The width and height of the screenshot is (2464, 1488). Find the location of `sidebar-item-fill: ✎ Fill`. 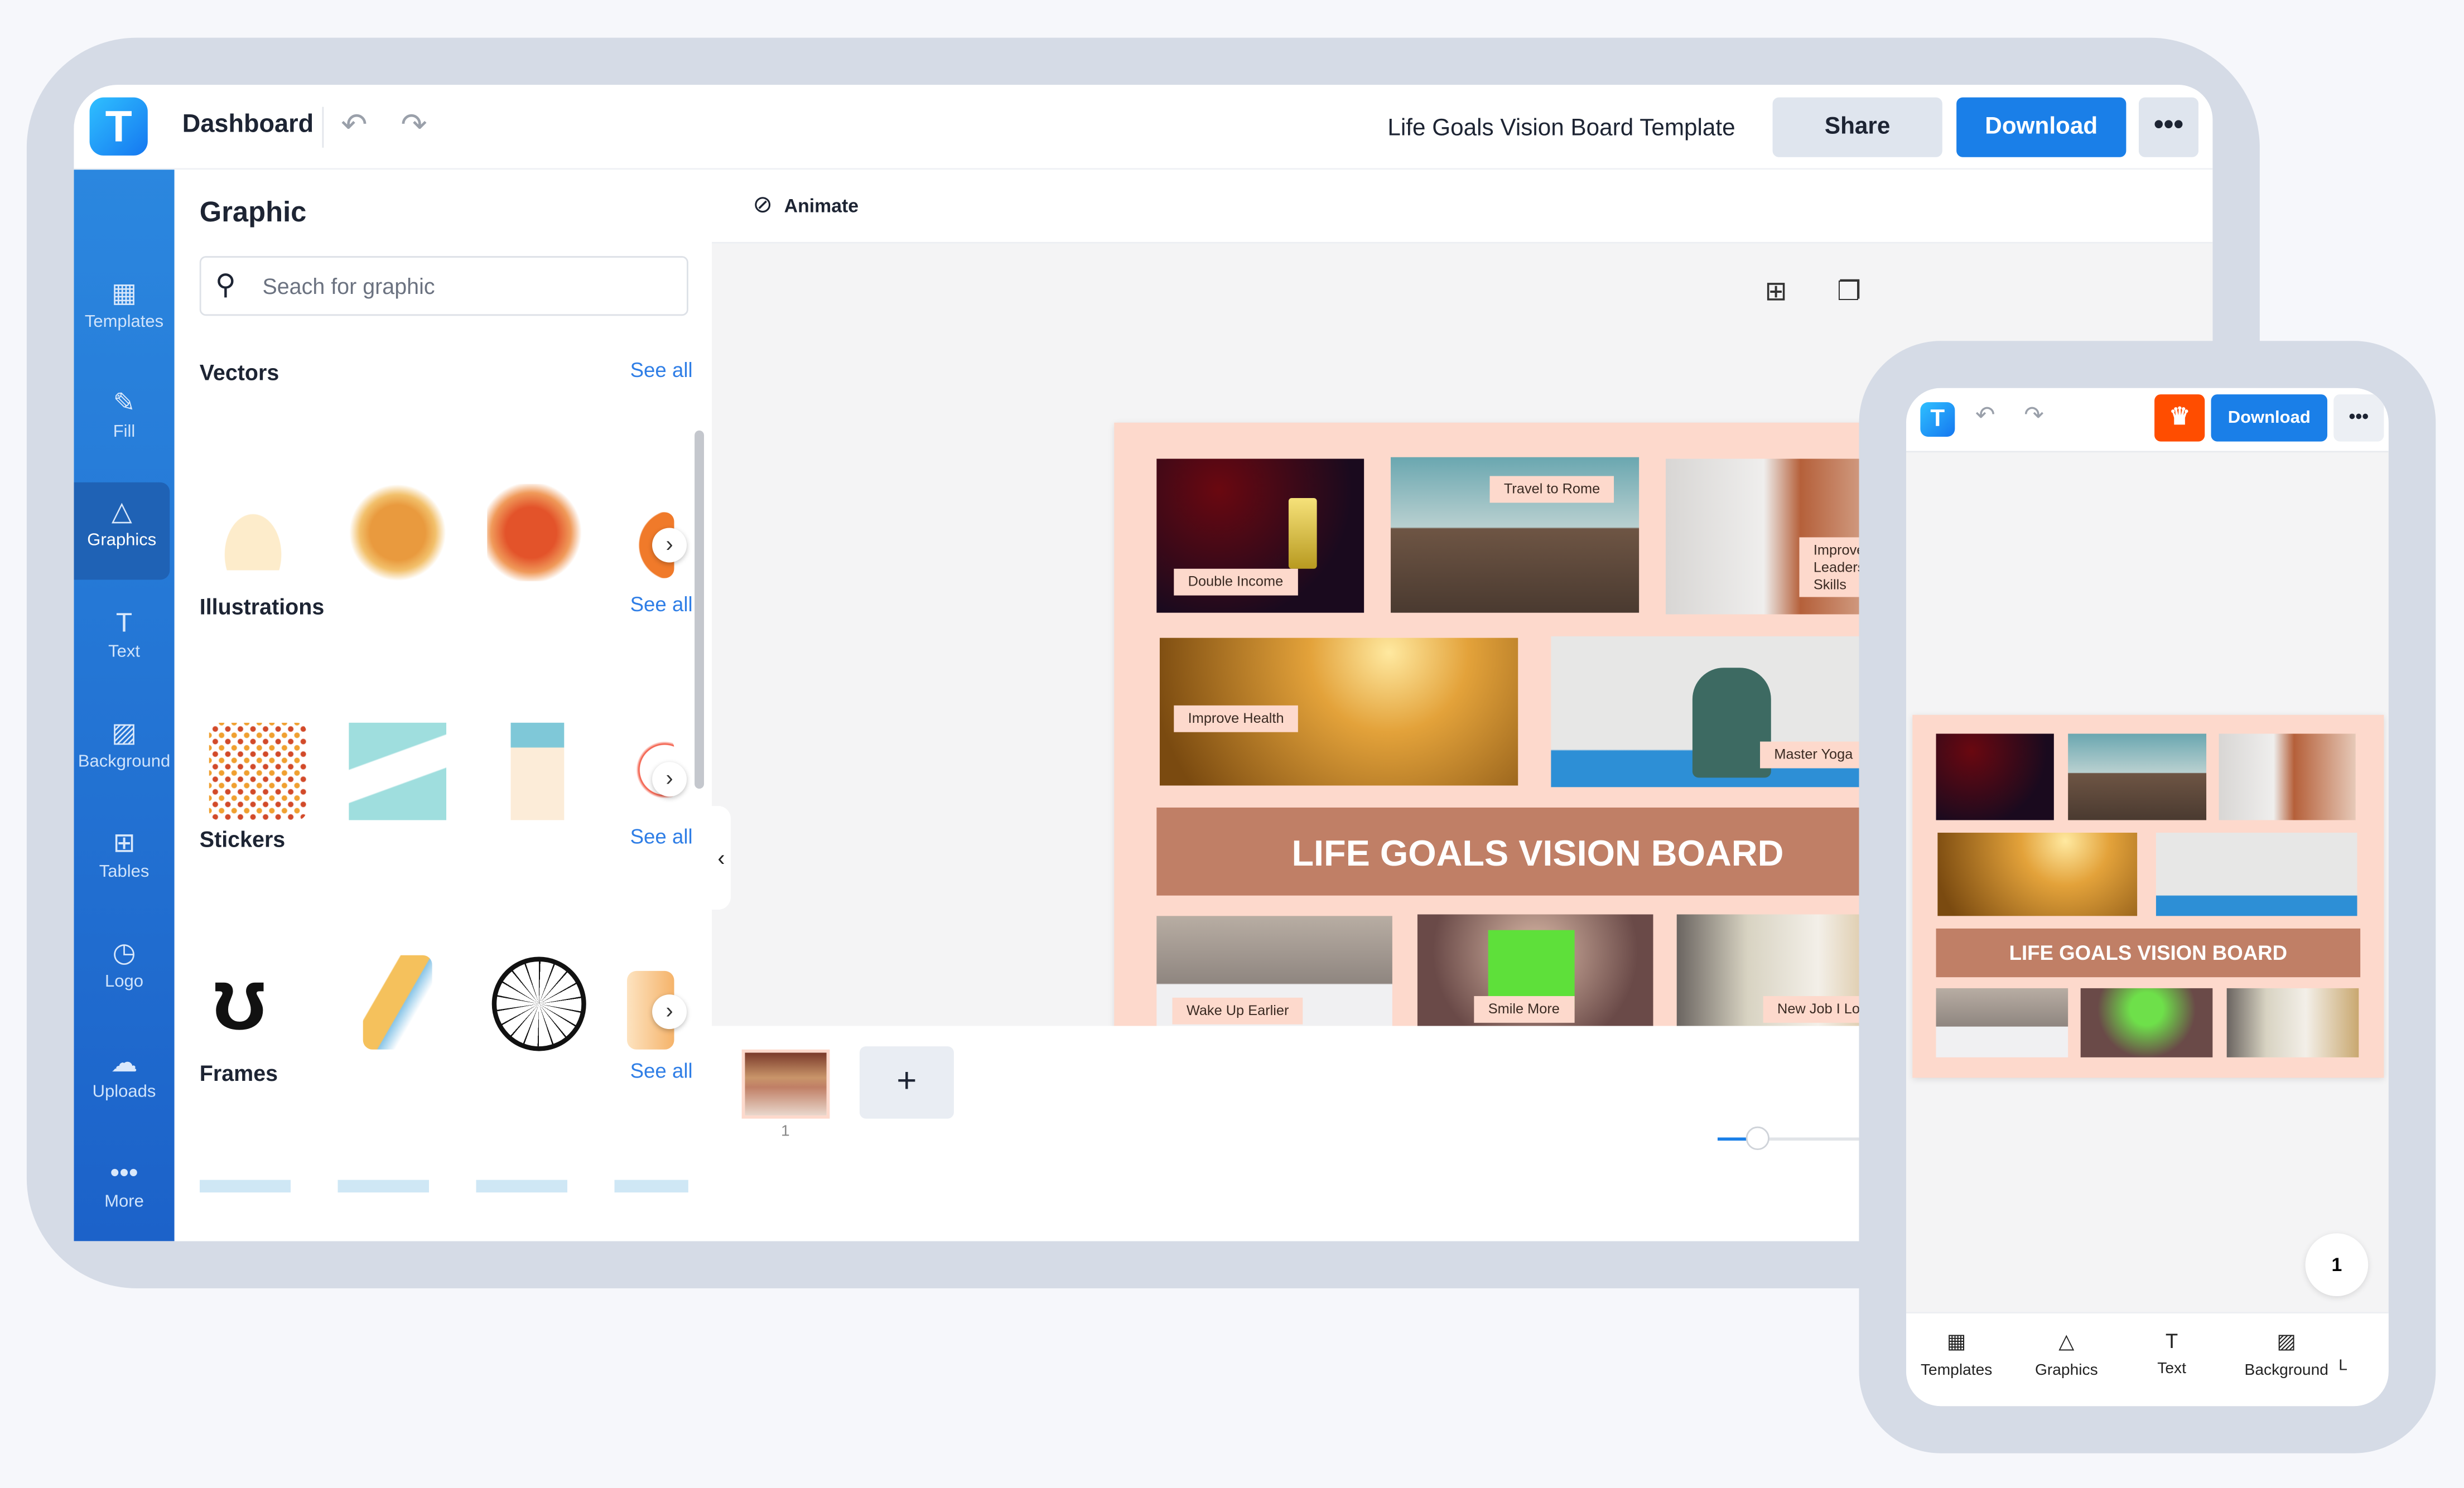

sidebar-item-fill: ✎ Fill is located at coordinates (124, 422).